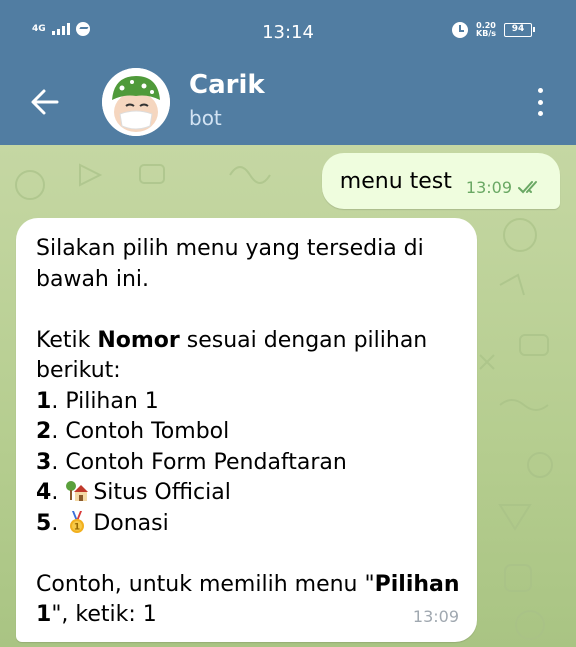  I want to click on example-text-a: Contoh, untuk memilih menu ", so click(205, 584).